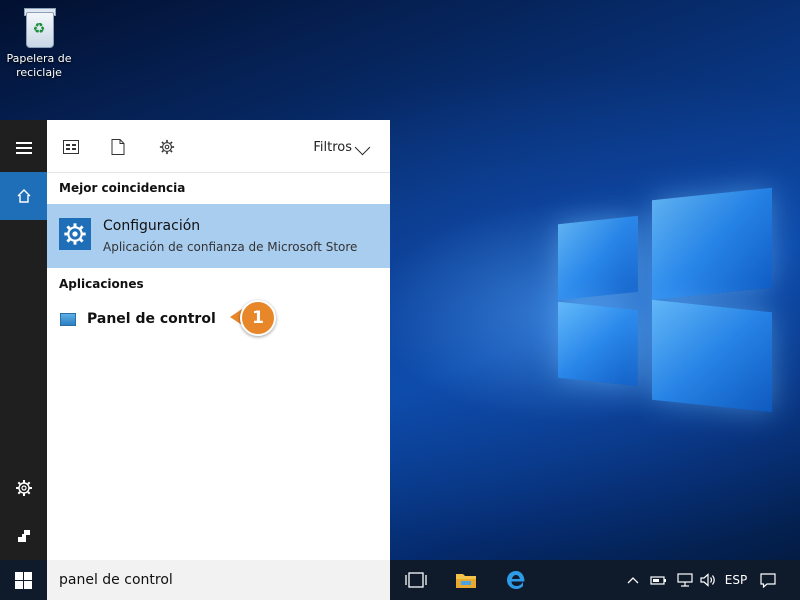 The image size is (800, 600). What do you see at coordinates (118, 147) in the screenshot?
I see `documents-icon` at bounding box center [118, 147].